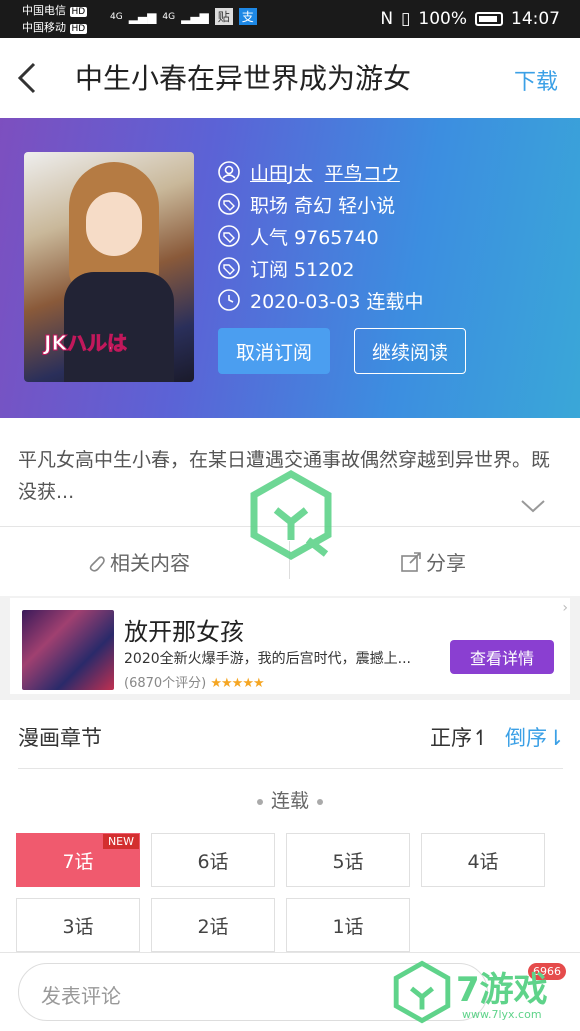 The width and height of the screenshot is (580, 1031). I want to click on chapter-button-3: 3话, so click(78, 925).